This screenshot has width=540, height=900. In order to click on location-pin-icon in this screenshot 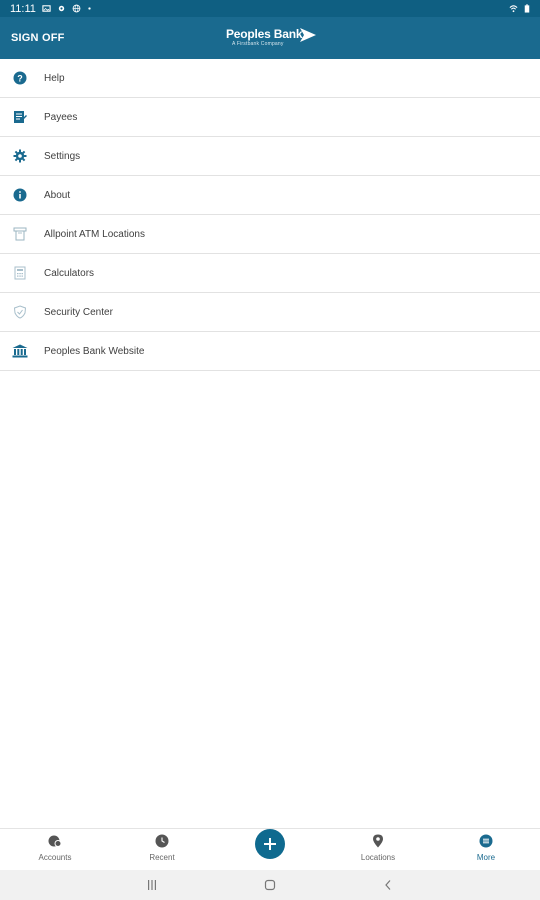, I will do `click(378, 841)`.